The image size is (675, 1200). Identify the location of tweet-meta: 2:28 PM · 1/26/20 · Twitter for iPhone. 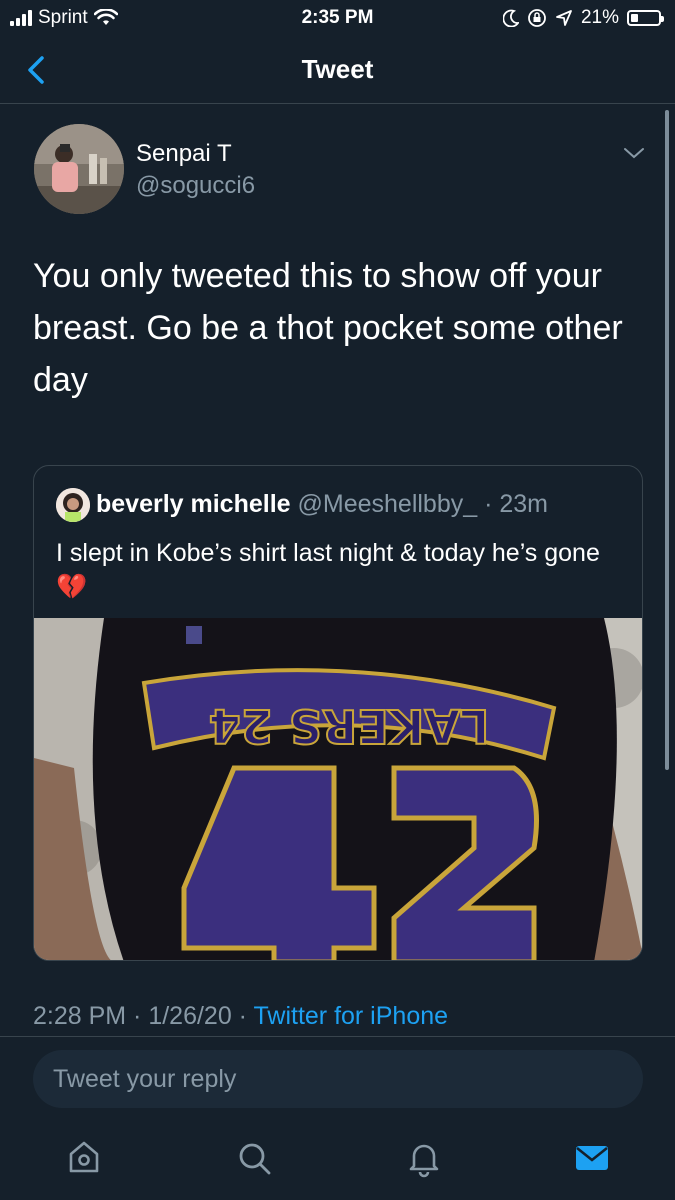
(240, 1016).